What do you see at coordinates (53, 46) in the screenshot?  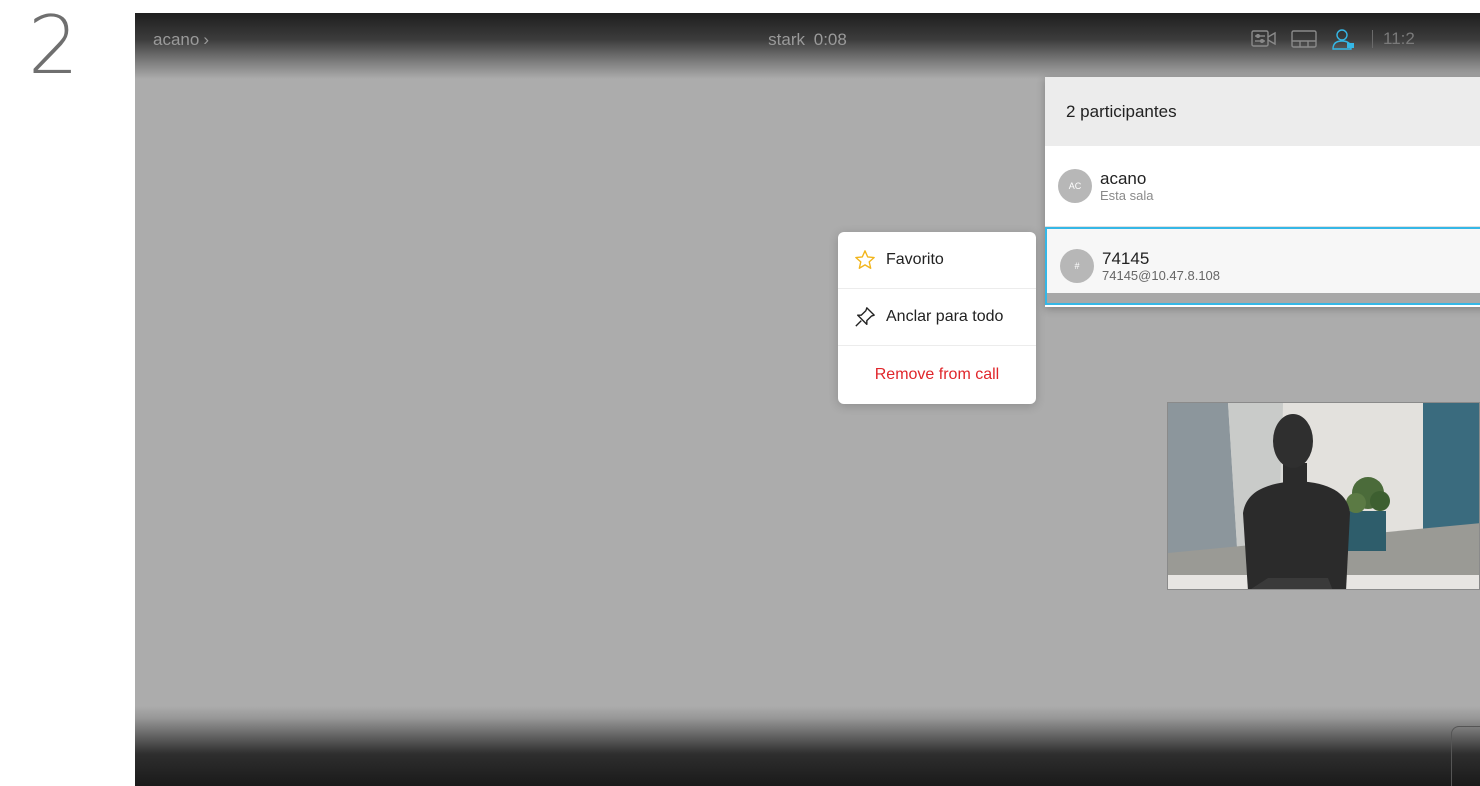 I see `step-number: 2` at bounding box center [53, 46].